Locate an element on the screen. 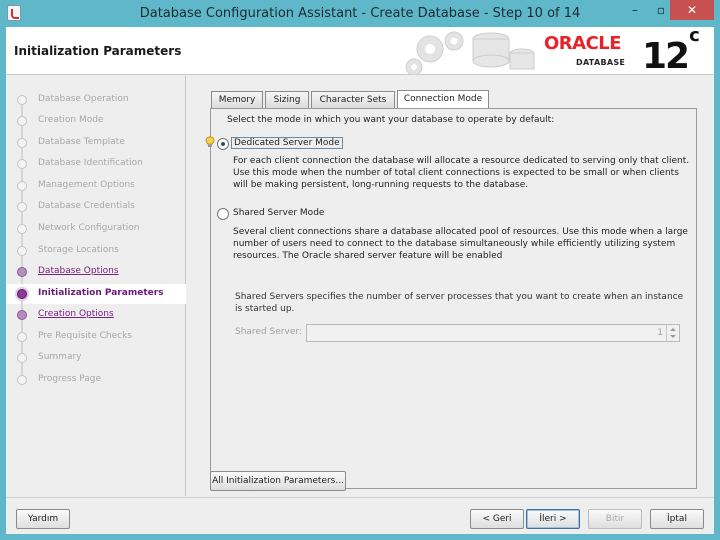 This screenshot has width=720, height=540. step-database-template: Database Template is located at coordinates (96, 146).